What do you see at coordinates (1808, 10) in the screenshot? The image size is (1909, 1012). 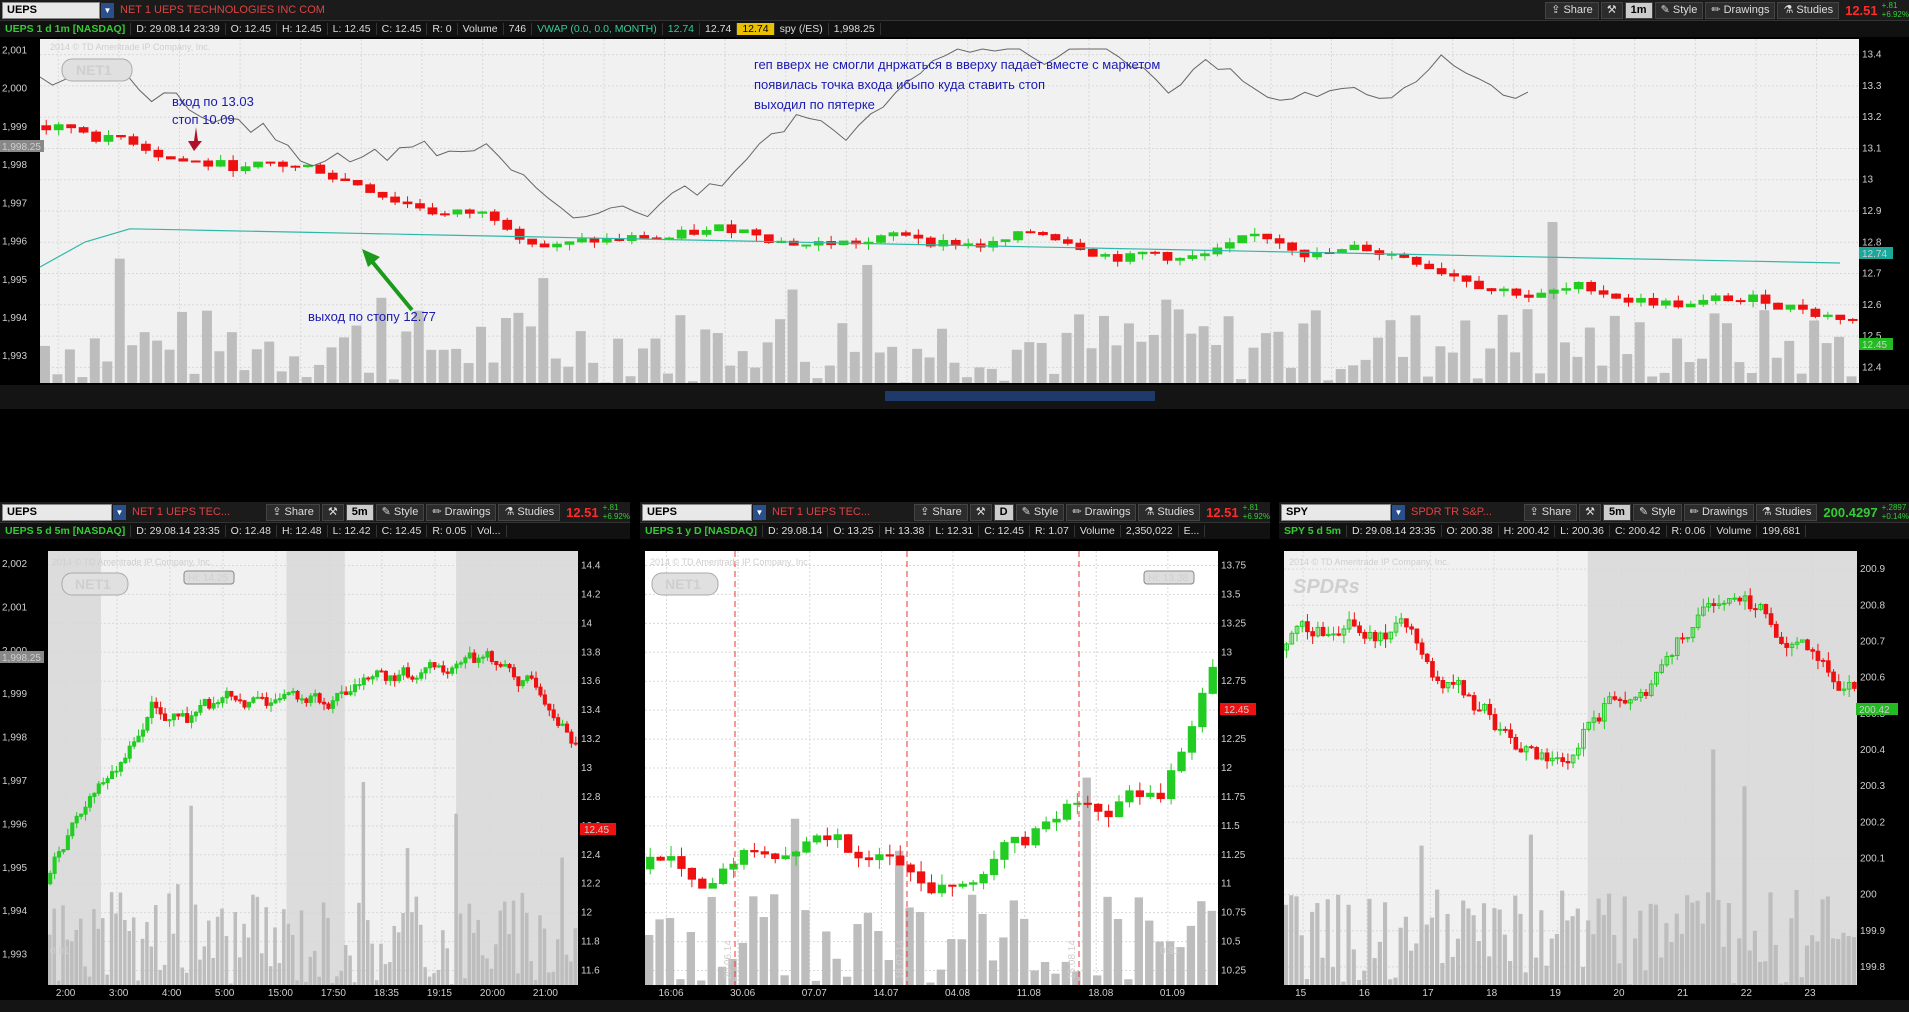 I see `studies-button: ⚗ Studies` at bounding box center [1808, 10].